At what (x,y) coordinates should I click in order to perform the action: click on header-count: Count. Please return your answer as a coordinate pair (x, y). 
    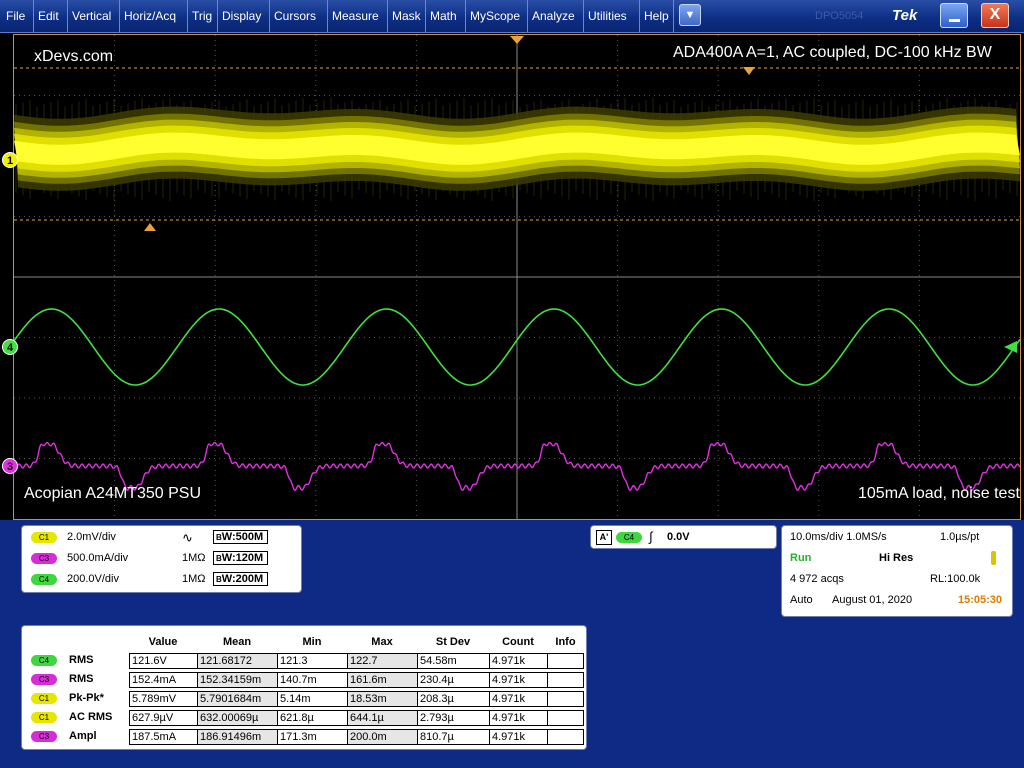
    Looking at the image, I should click on (518, 642).